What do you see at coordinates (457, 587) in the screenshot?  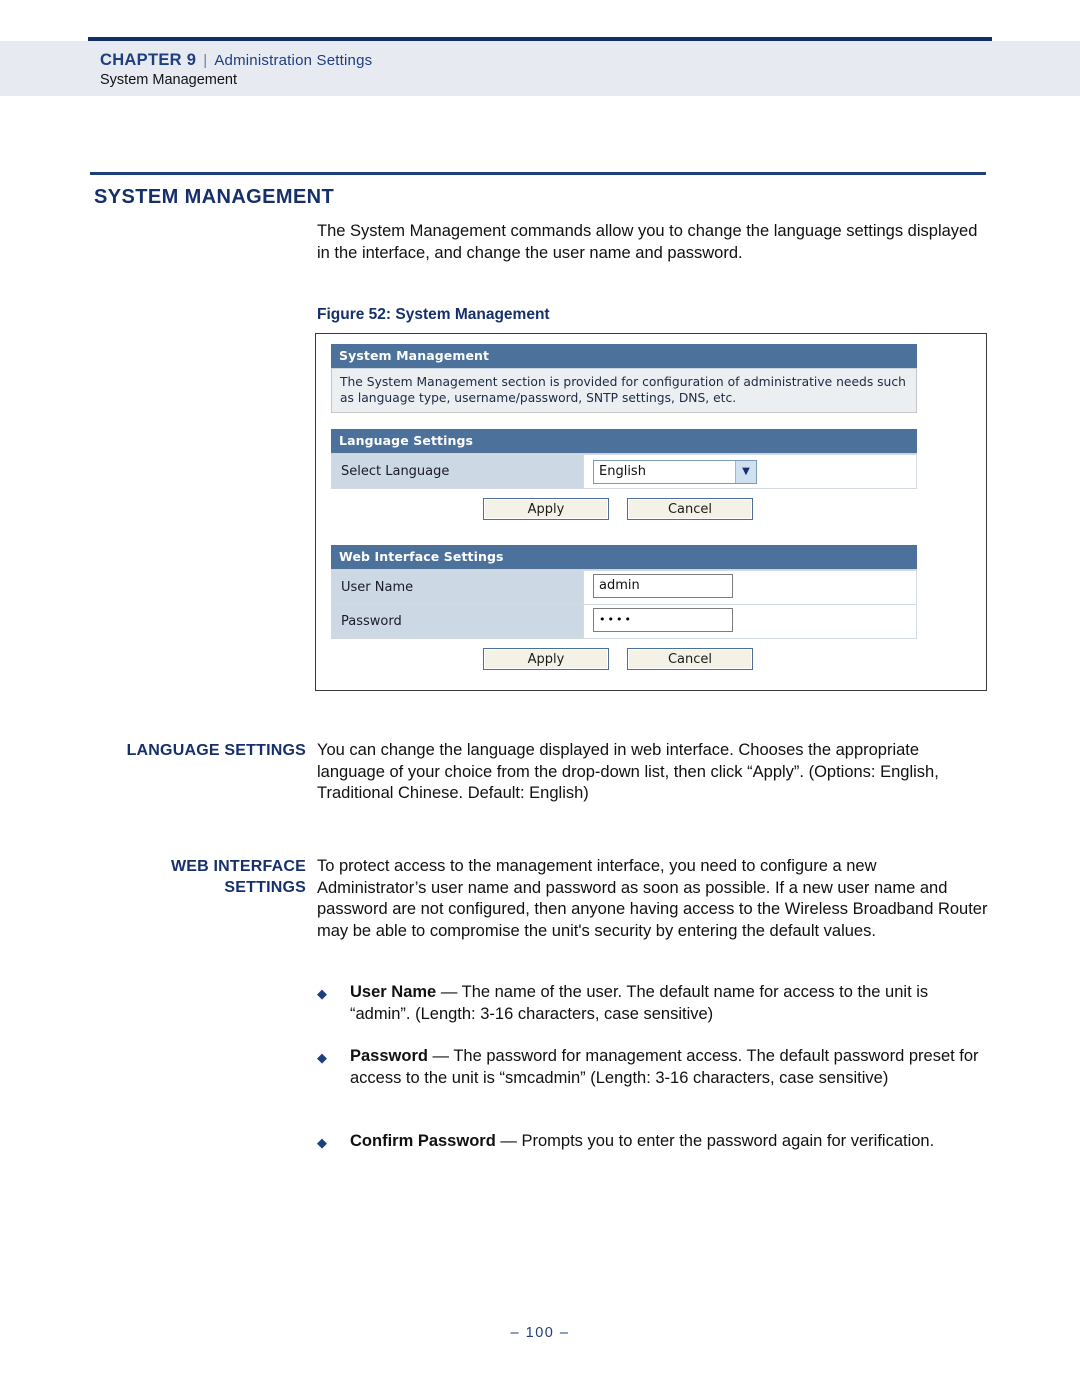 I see `username-label: User Name` at bounding box center [457, 587].